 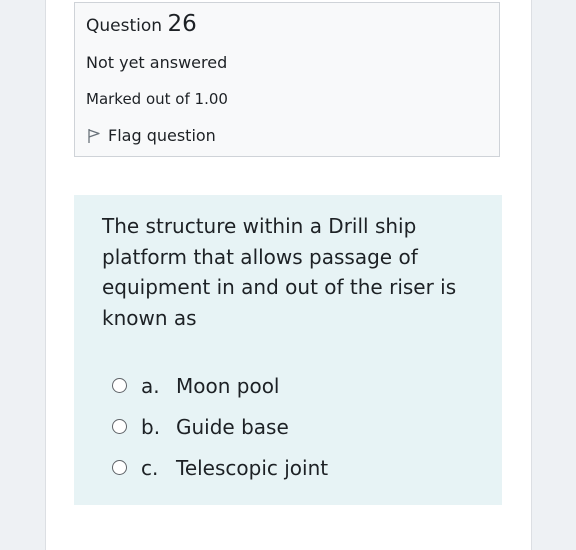 I want to click on answer-letter: a., so click(x=150, y=385).